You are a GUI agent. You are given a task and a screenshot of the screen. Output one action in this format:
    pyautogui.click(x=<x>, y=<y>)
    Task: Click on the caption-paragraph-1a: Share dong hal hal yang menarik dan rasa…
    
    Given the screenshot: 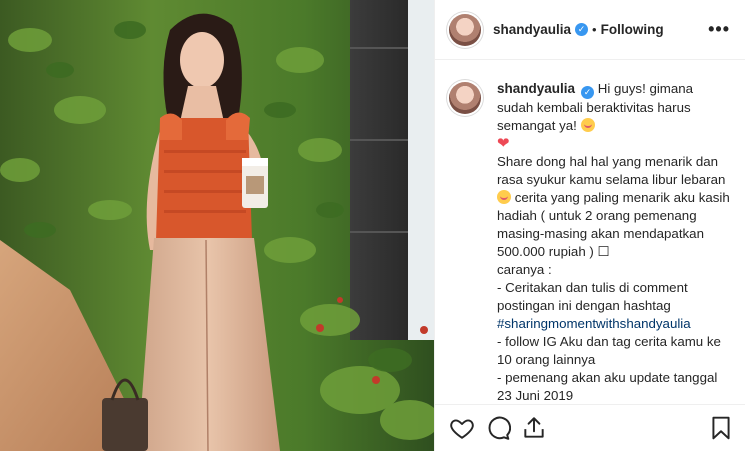 What is the action you would take?
    pyautogui.click(x=611, y=170)
    